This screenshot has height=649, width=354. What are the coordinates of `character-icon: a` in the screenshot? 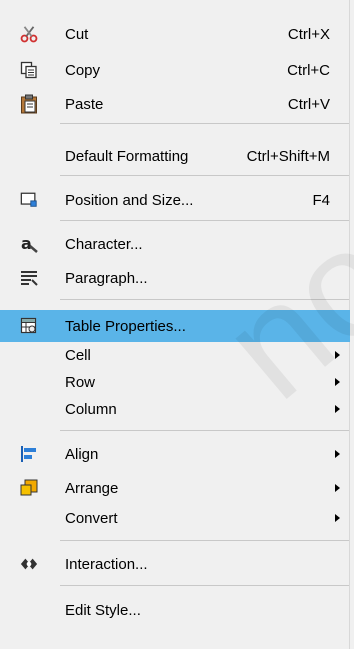 It's located at (29, 244).